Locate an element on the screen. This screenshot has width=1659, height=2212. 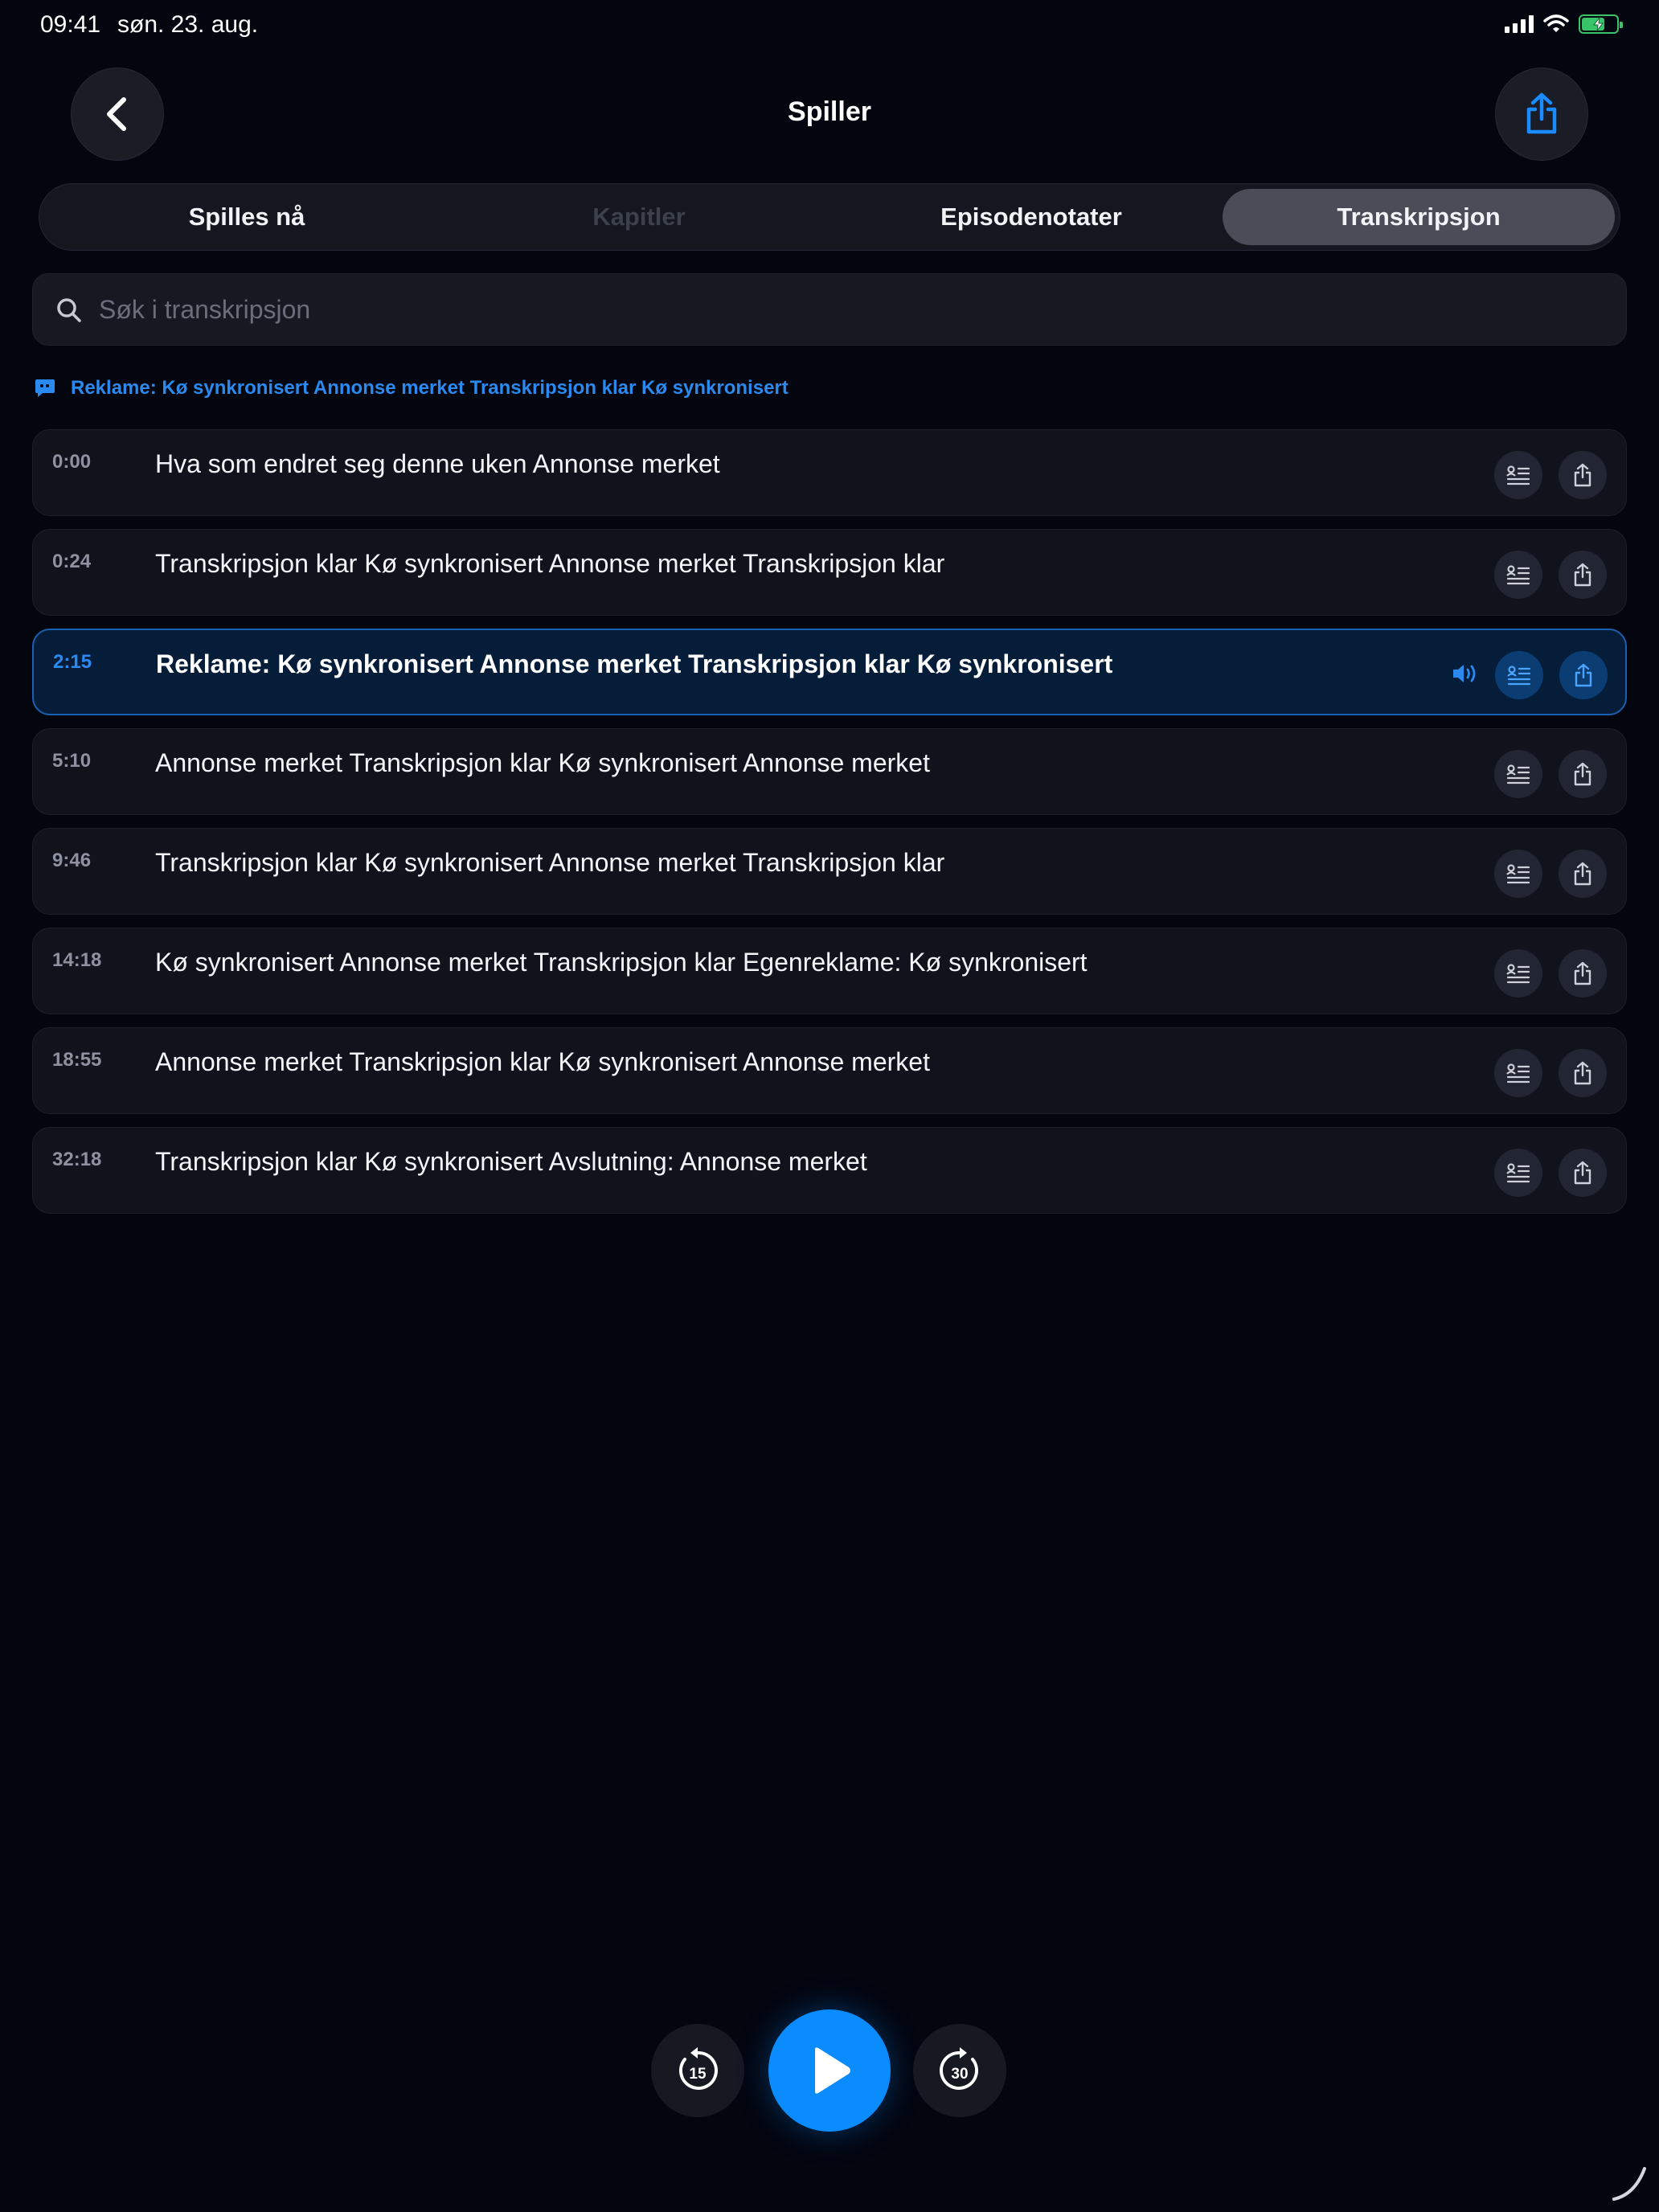
segment-timestamp: 2:15 is located at coordinates (72, 662).